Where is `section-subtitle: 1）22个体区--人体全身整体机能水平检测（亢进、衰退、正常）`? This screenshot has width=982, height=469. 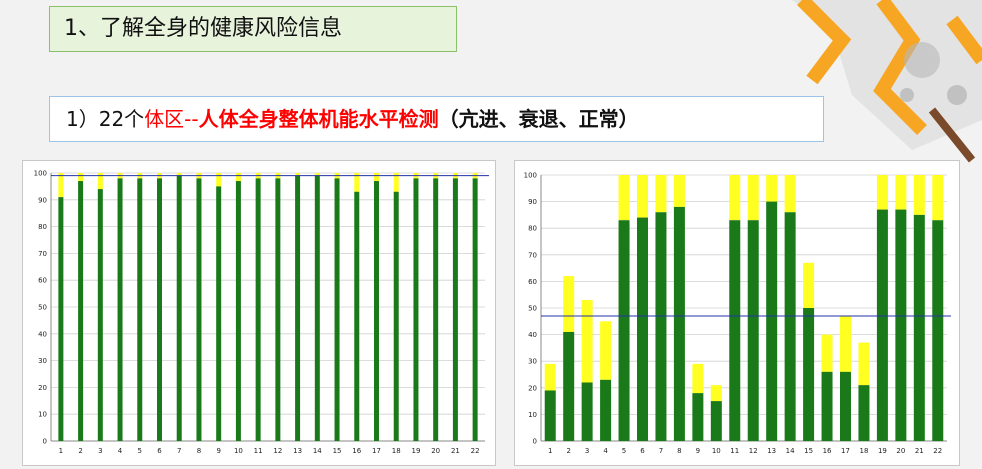 section-subtitle: 1）22个体区--人体全身整体机能水平检测（亢进、衰退、正常） is located at coordinates (436, 119).